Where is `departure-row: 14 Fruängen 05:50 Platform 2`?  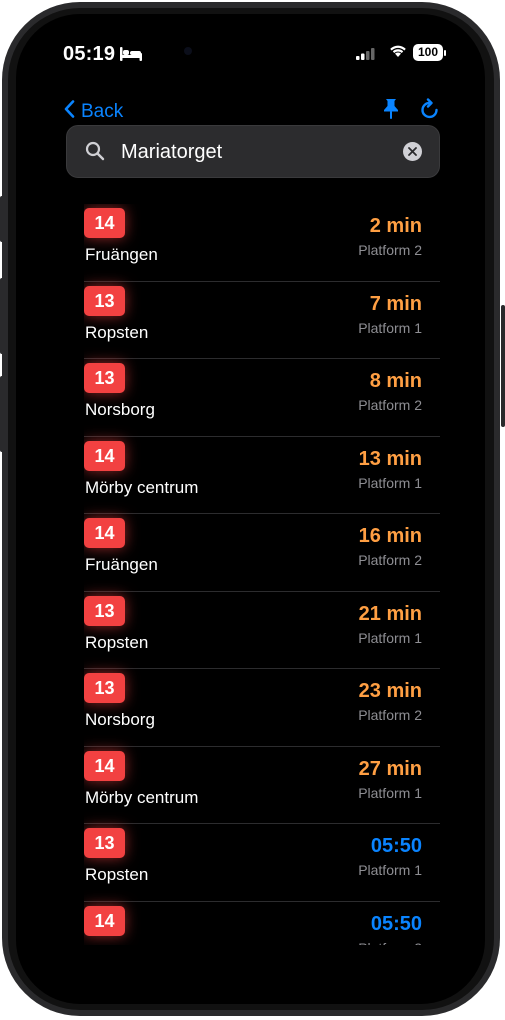
departure-row: 14 Fruängen 05:50 Platform 2 is located at coordinates (262, 924).